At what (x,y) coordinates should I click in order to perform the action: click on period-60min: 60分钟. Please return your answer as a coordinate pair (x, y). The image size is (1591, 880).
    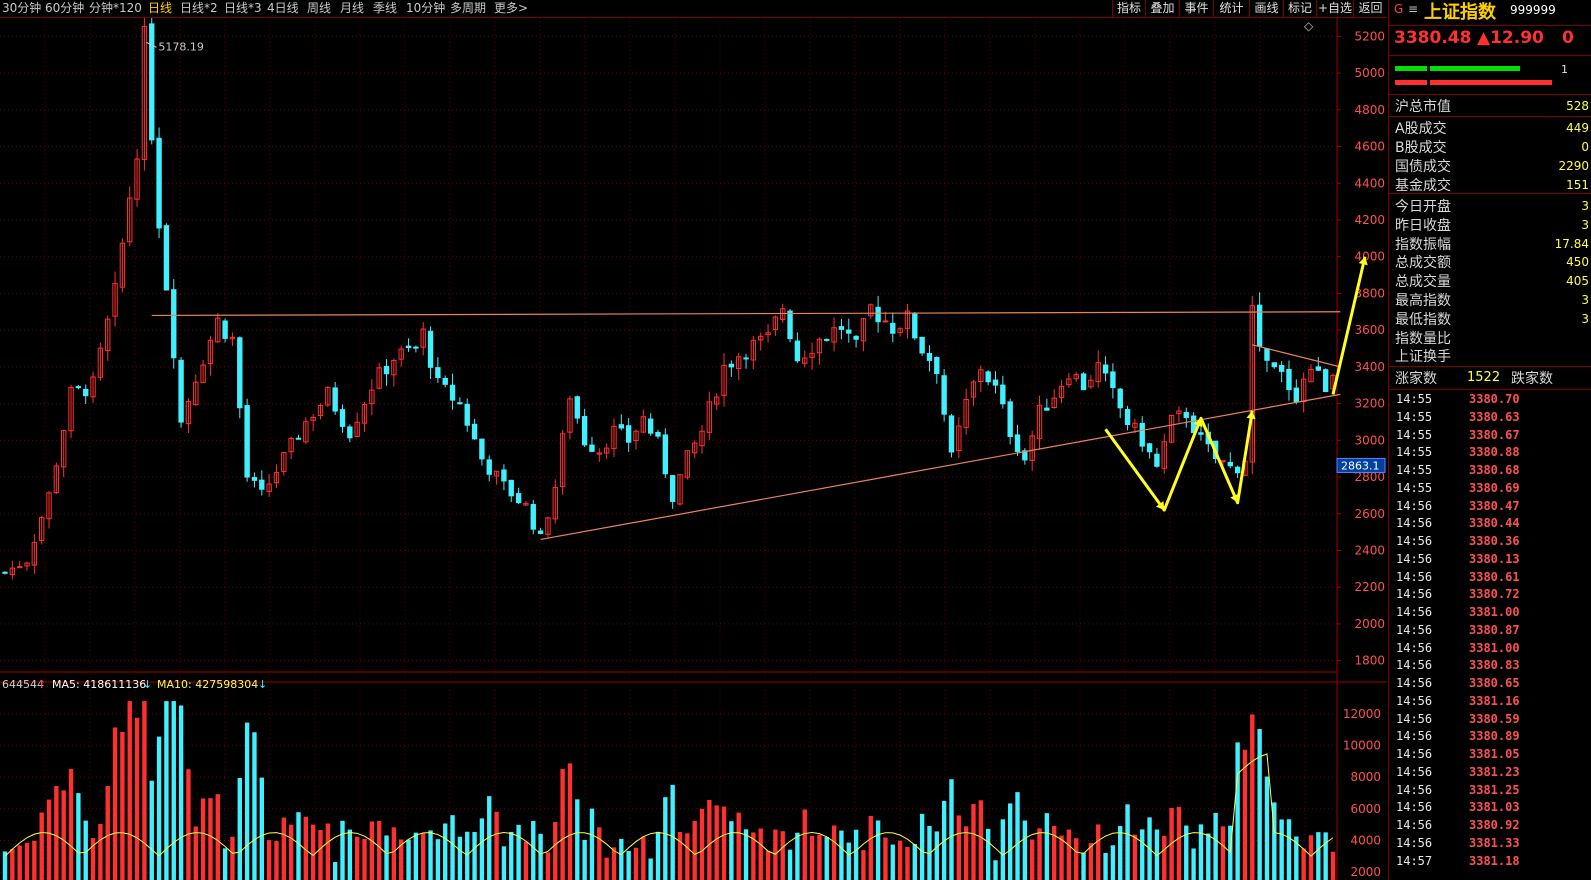
    Looking at the image, I should click on (64, 8).